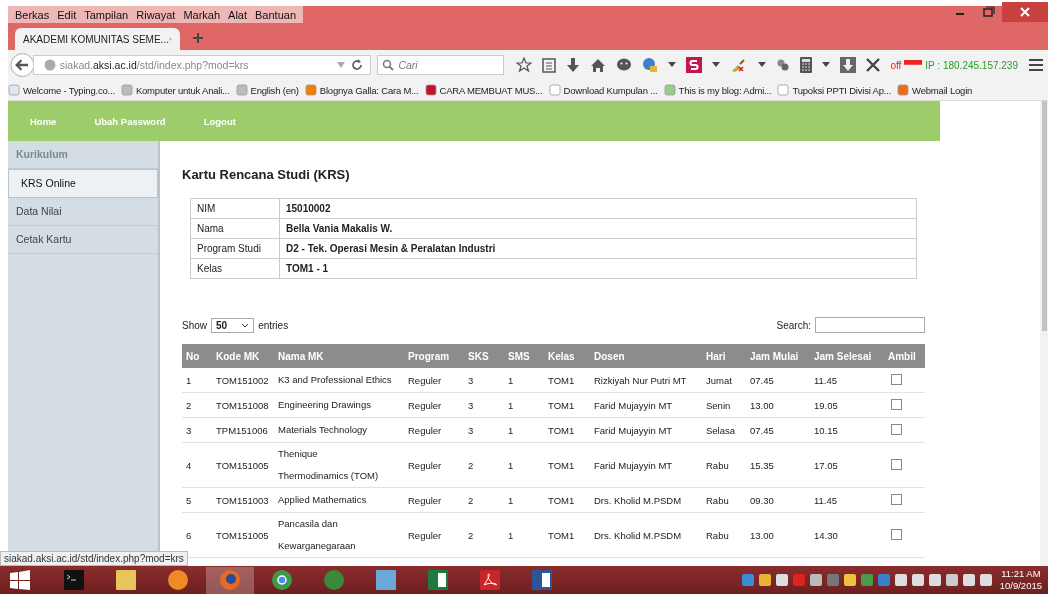 The height and width of the screenshot is (594, 1048). Describe the element at coordinates (67, 14) in the screenshot. I see `menu-item: Edit` at that location.